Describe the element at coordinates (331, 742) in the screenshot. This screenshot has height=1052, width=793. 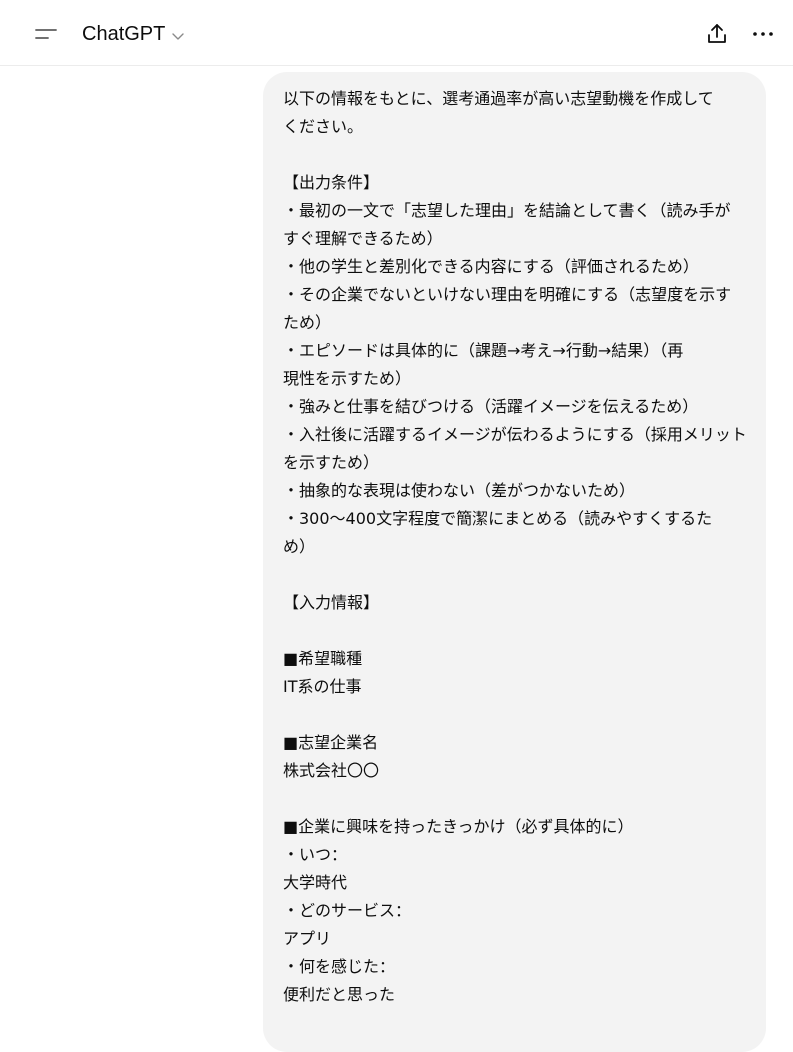
I see `message-line: ■志望企業名` at that location.